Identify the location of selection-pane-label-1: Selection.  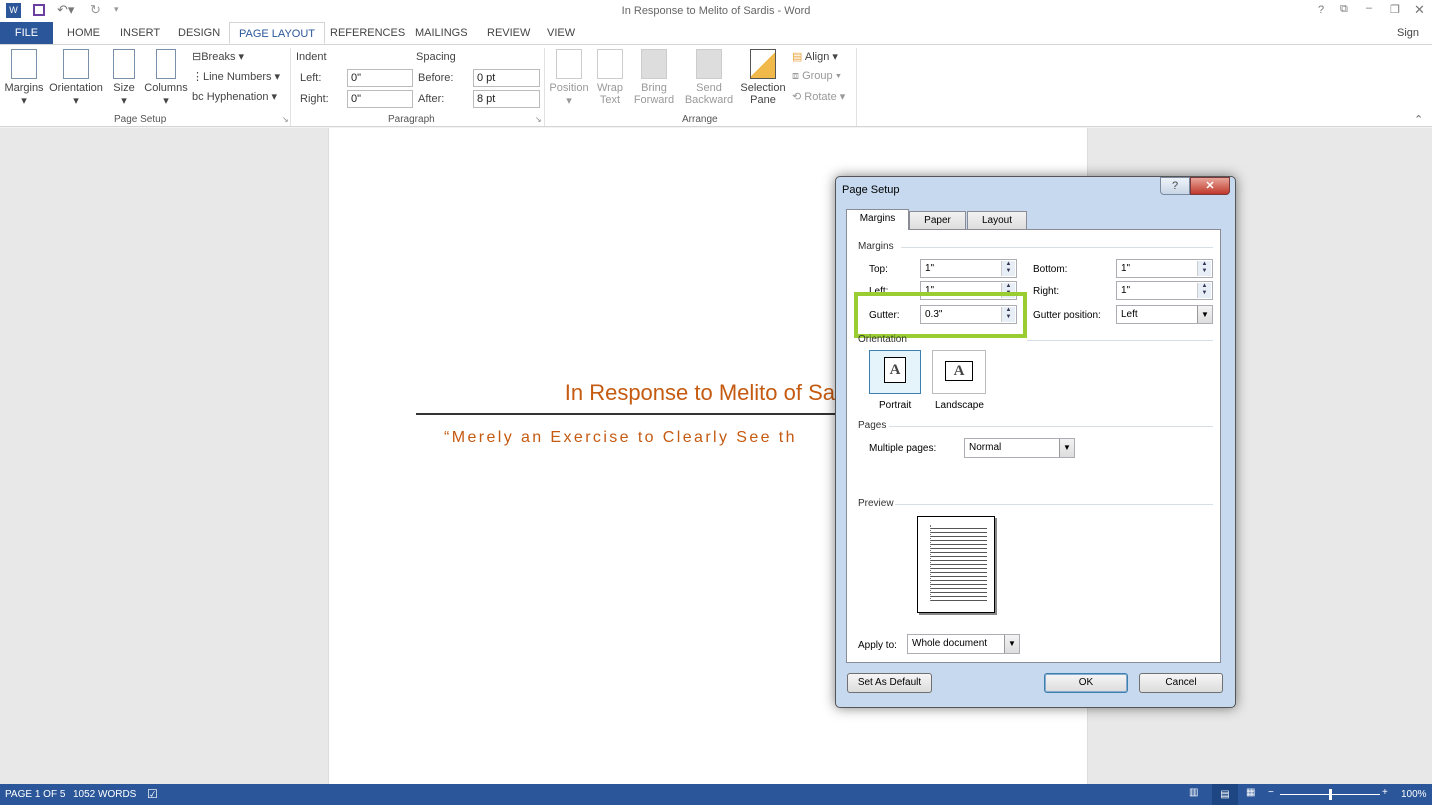
(763, 88).